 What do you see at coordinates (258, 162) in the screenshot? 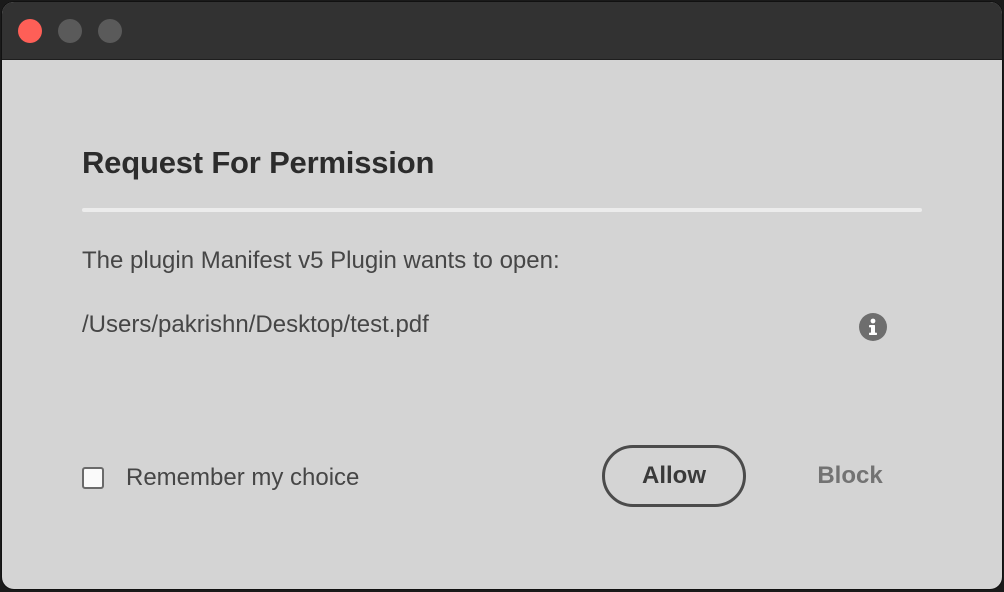
I see `dialog-title: Request For Permission` at bounding box center [258, 162].